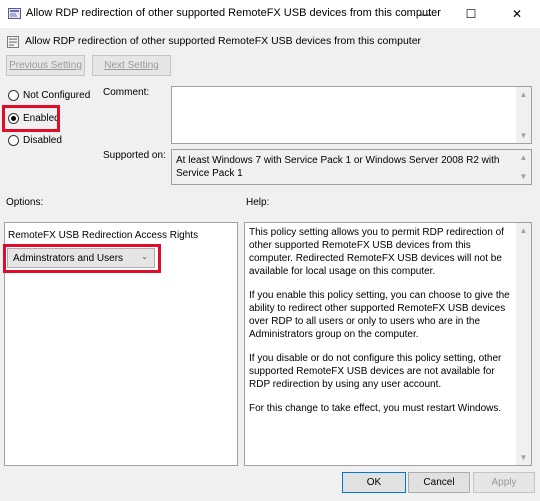 The height and width of the screenshot is (501, 540). Describe the element at coordinates (103, 235) in the screenshot. I see `access-rights-label: RemoteFX USB Redirection Access Rights` at that location.